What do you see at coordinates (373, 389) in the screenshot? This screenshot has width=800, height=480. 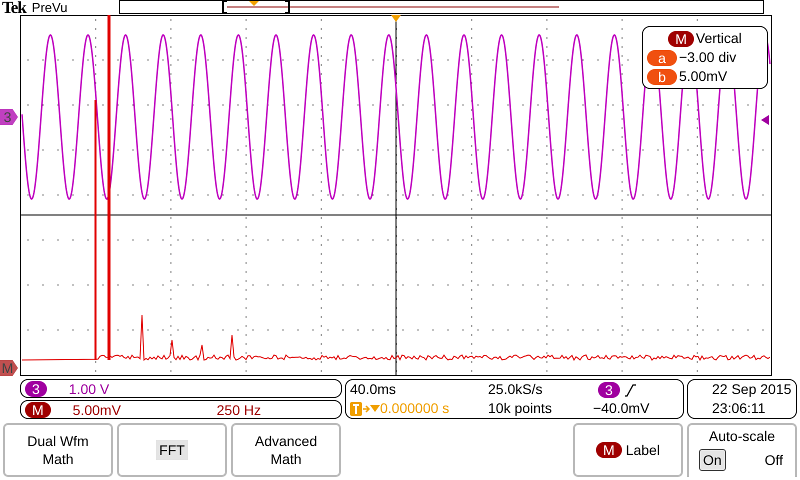 I see `time-scale: 40.0ms` at bounding box center [373, 389].